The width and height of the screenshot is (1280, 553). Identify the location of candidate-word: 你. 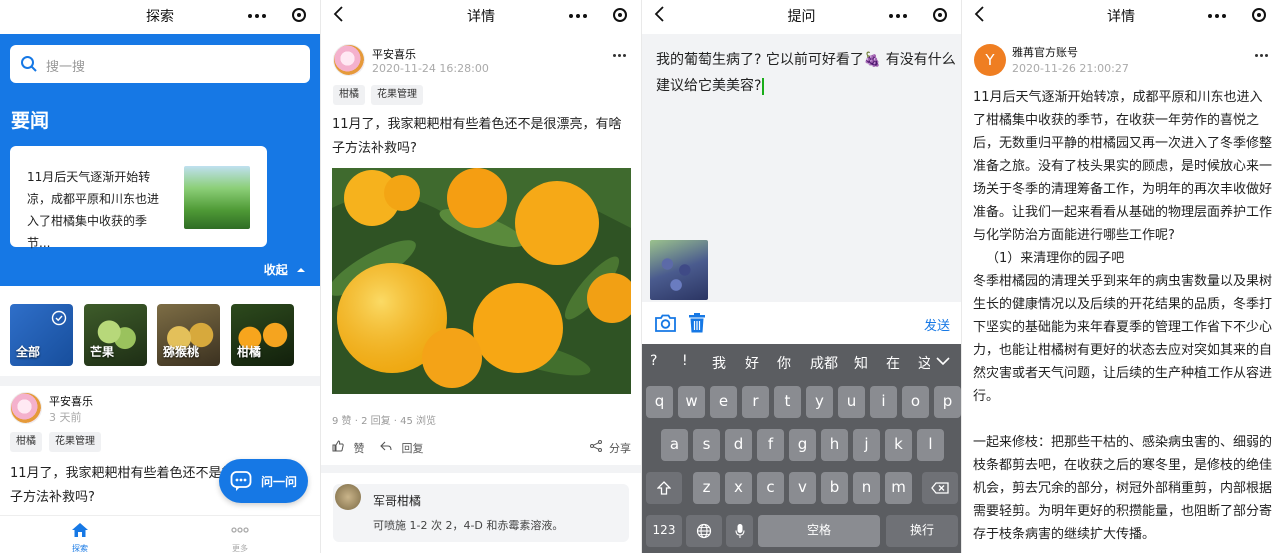
(784, 363).